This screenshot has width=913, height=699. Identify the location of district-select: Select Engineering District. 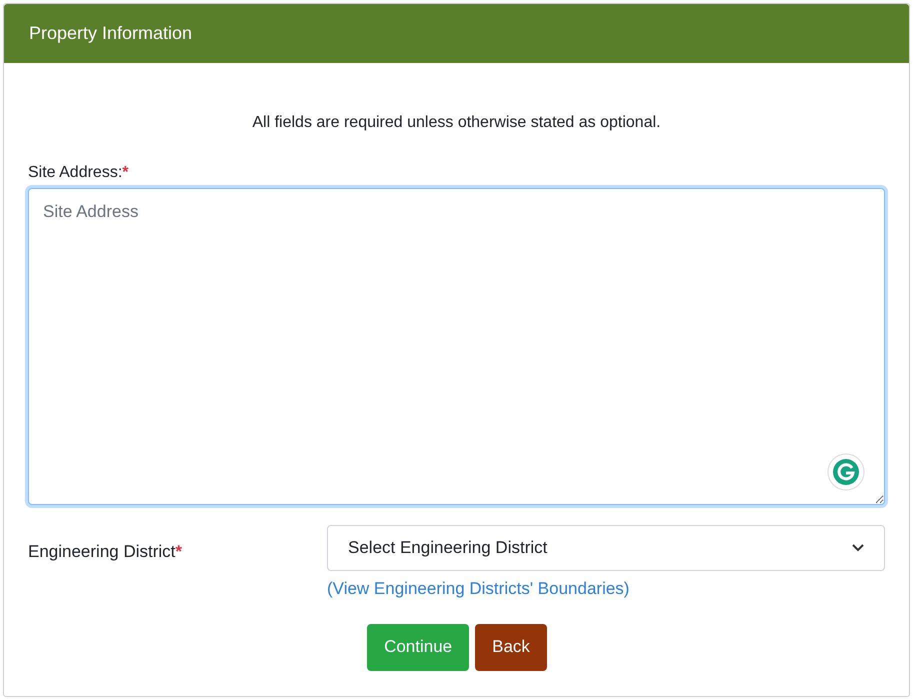
(606, 548).